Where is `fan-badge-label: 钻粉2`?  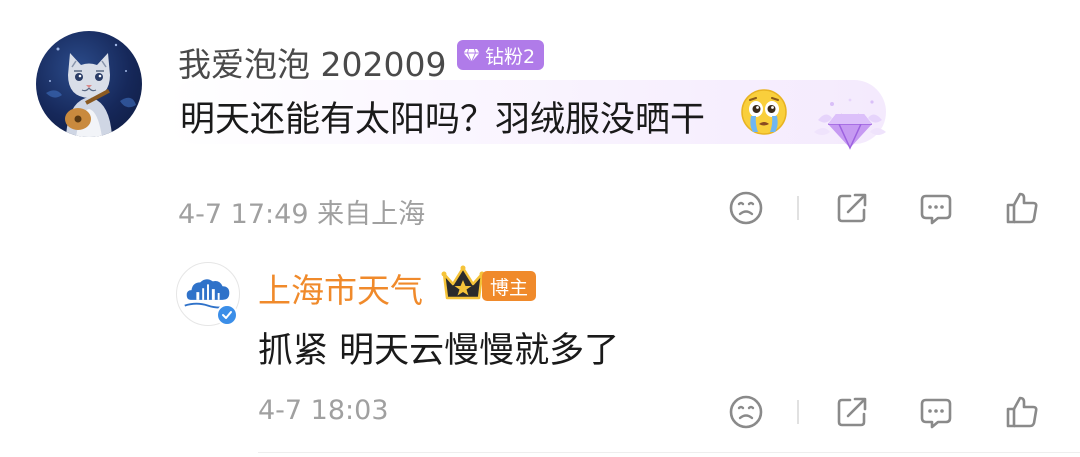 fan-badge-label: 钻粉2 is located at coordinates (510, 56).